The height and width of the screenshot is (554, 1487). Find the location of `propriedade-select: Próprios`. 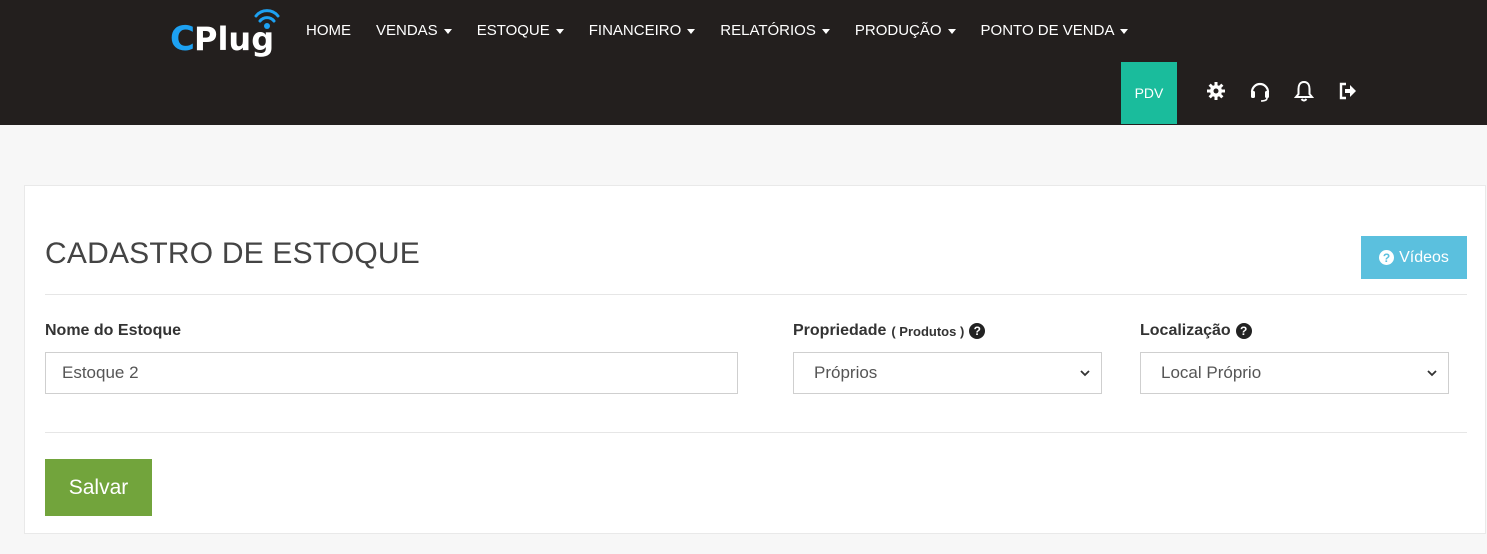

propriedade-select: Próprios is located at coordinates (947, 373).